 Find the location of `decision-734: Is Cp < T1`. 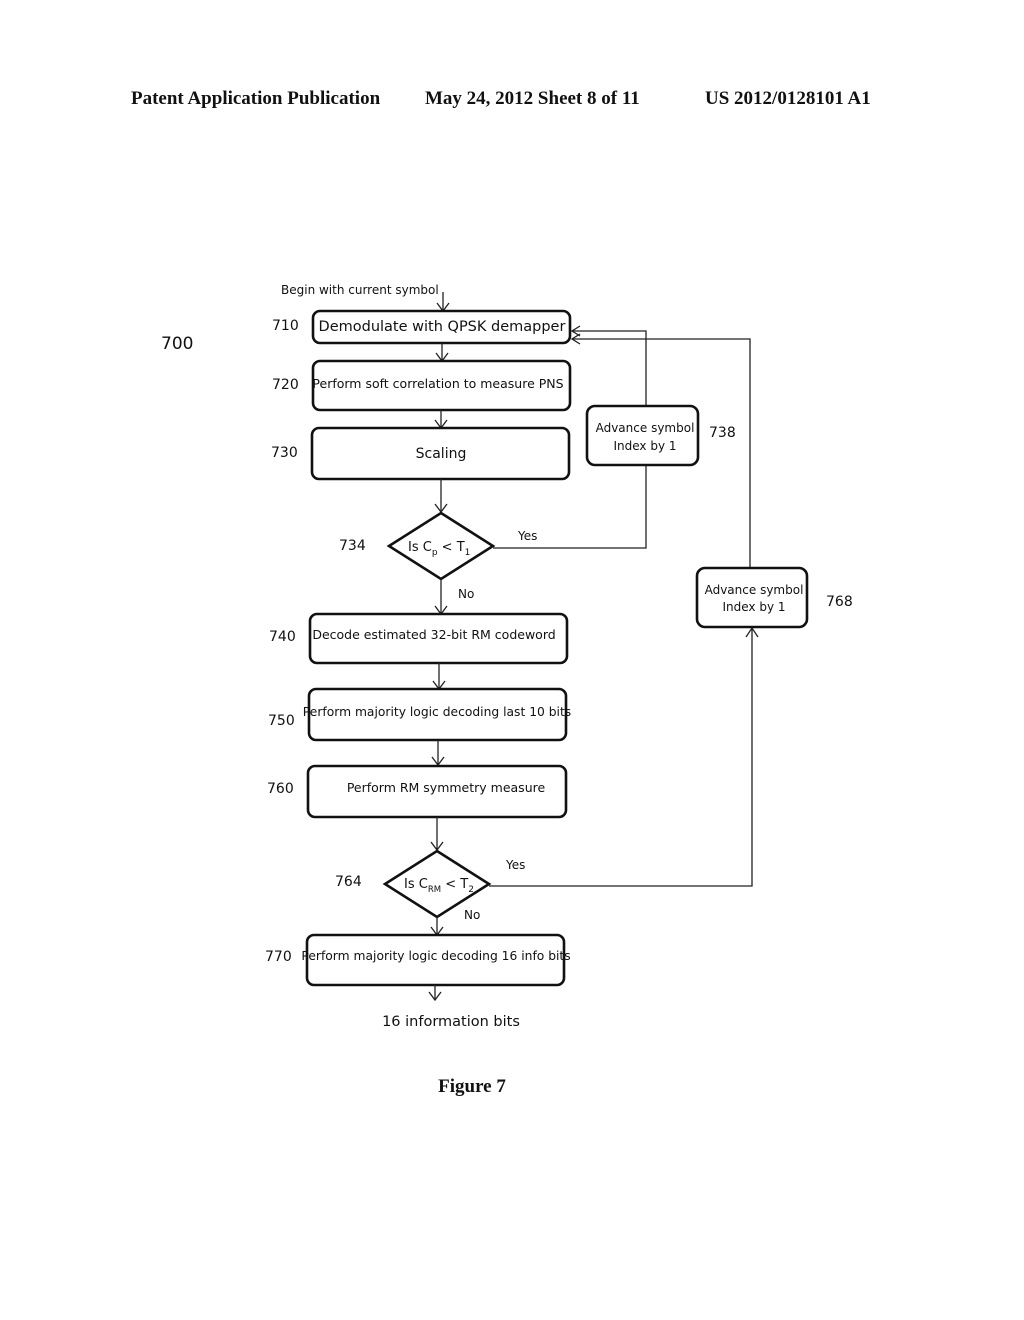

decision-734: Is Cp < T1 is located at coordinates (441, 546).